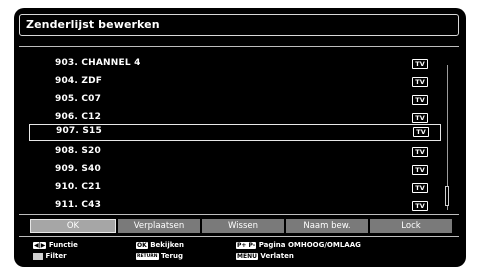  Describe the element at coordinates (147, 256) in the screenshot. I see `return-key-icon: RETURN` at that location.